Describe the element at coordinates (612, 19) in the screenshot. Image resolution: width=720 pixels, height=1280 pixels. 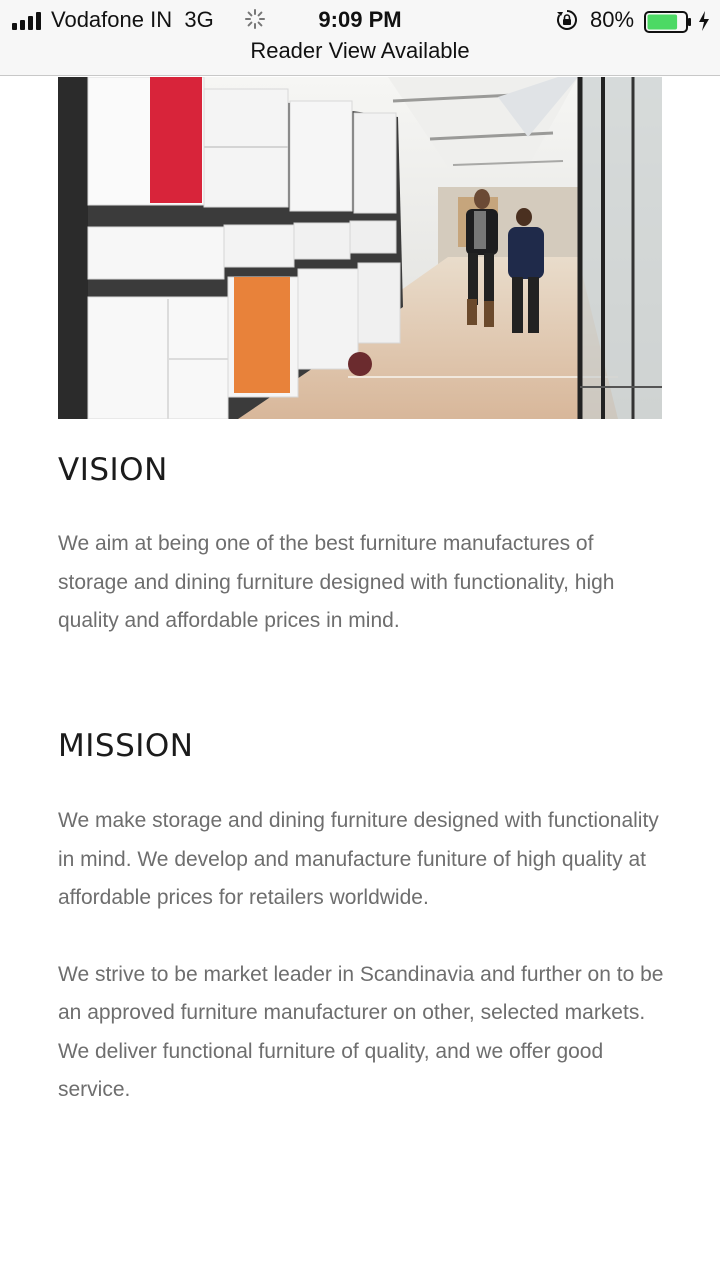
I see `battery-percent: 80%` at that location.